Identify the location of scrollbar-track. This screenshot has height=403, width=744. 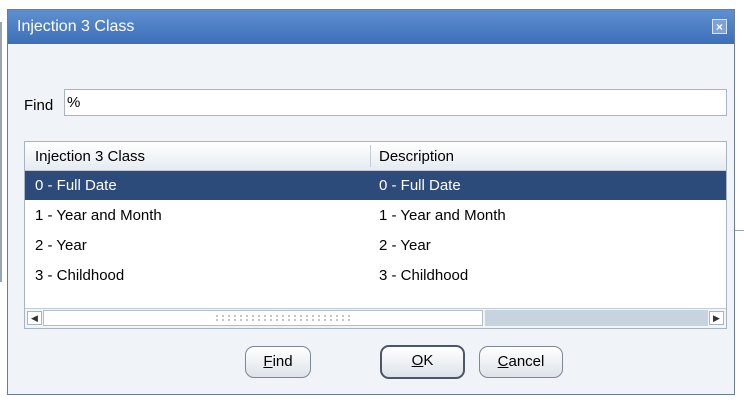
(596, 318).